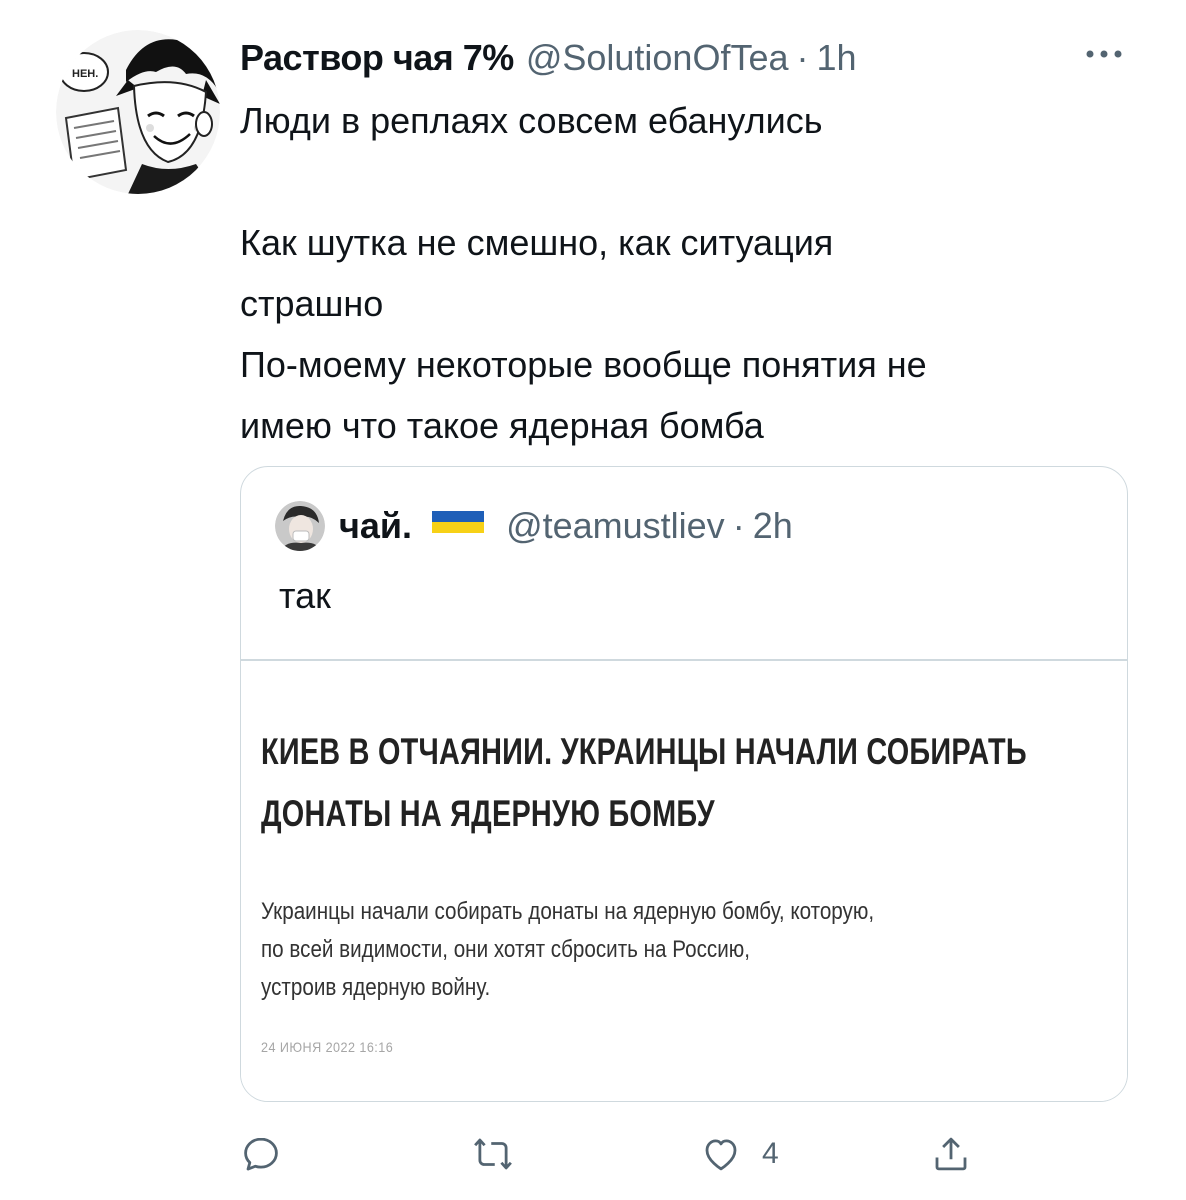 This screenshot has width=1186, height=1200. I want to click on retweet-icon, so click(493, 1154).